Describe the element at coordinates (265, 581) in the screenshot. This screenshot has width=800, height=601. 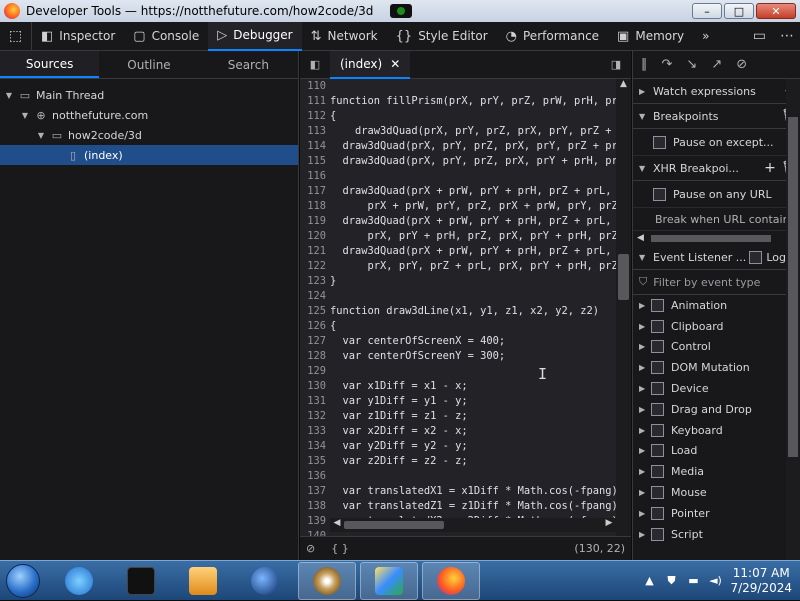
I see `taskbar-app-globe` at that location.